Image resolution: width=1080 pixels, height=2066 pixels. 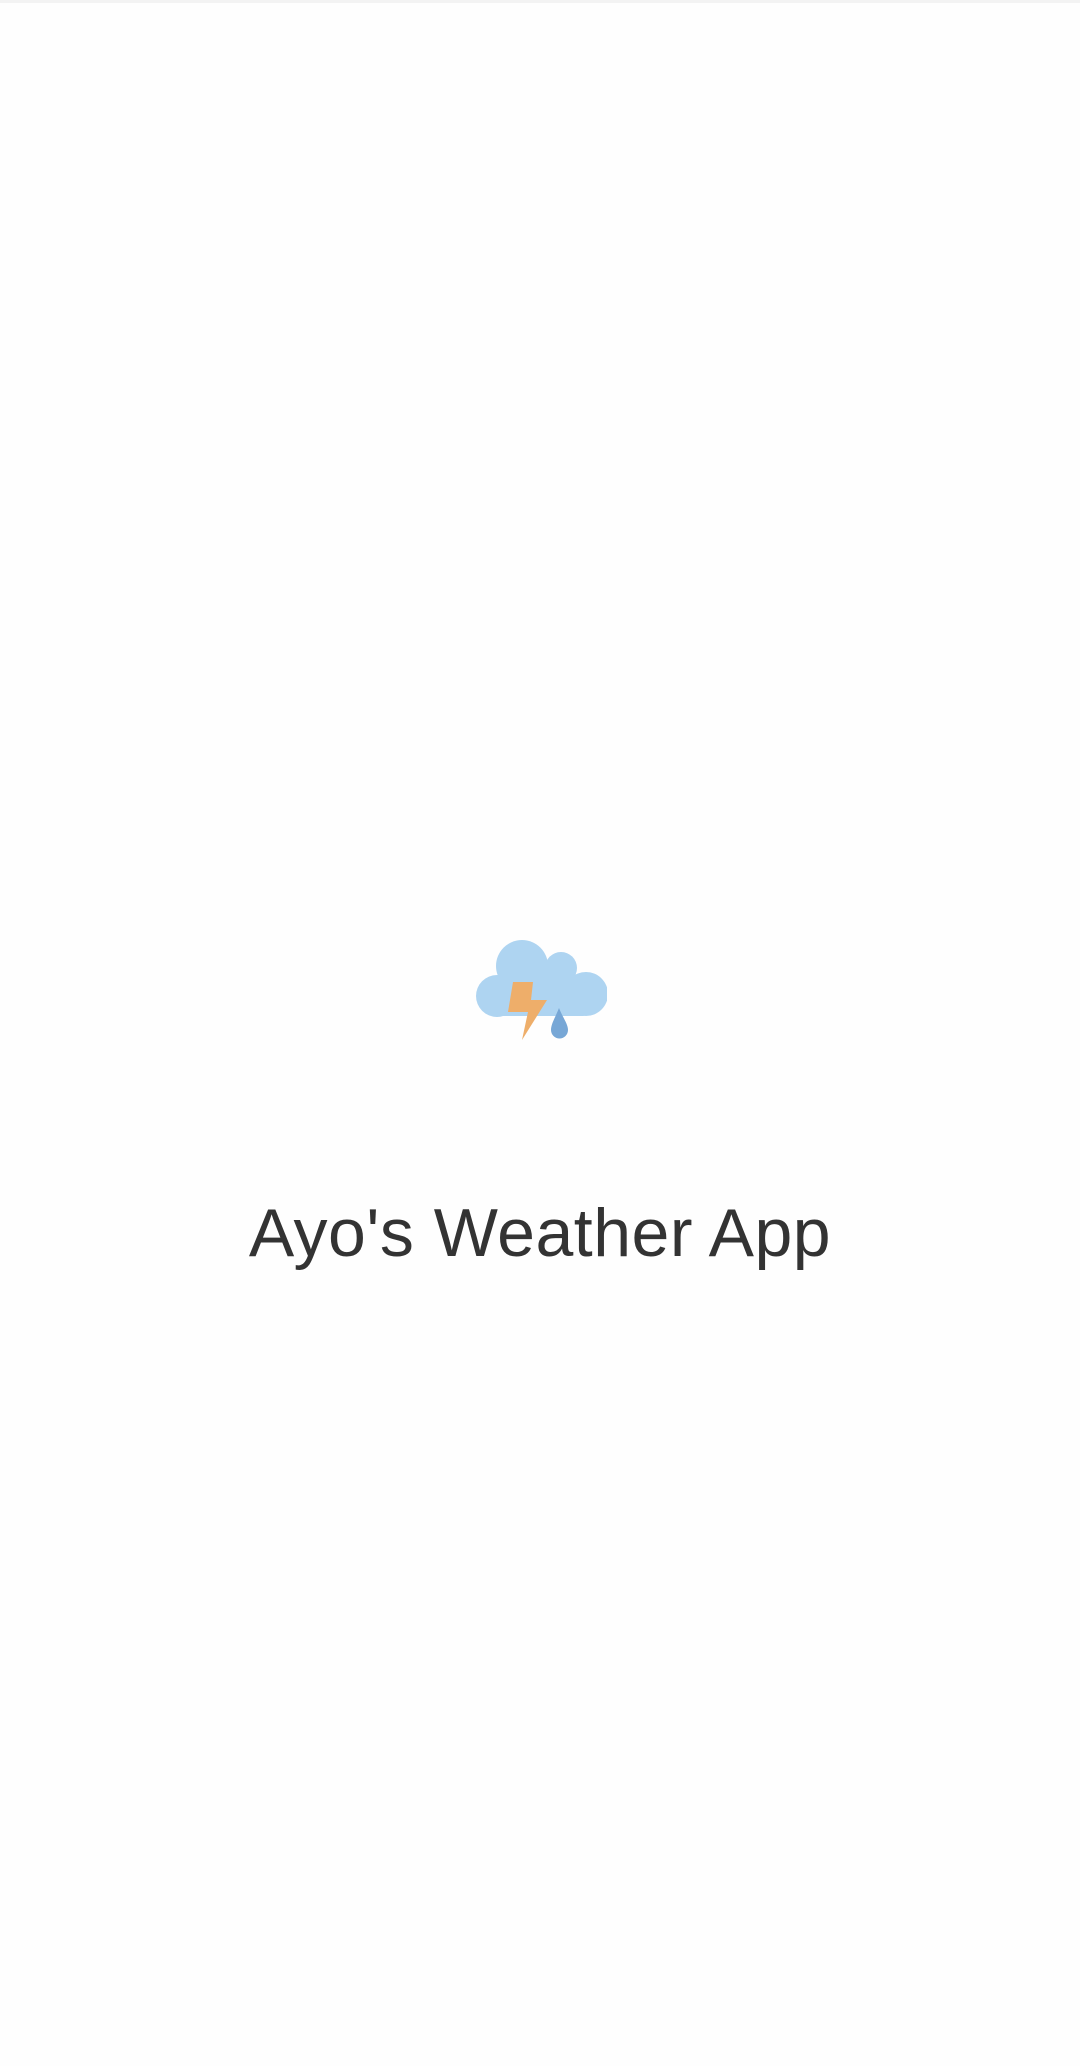 What do you see at coordinates (540, 1233) in the screenshot?
I see `app-title: Ayo's Weather App` at bounding box center [540, 1233].